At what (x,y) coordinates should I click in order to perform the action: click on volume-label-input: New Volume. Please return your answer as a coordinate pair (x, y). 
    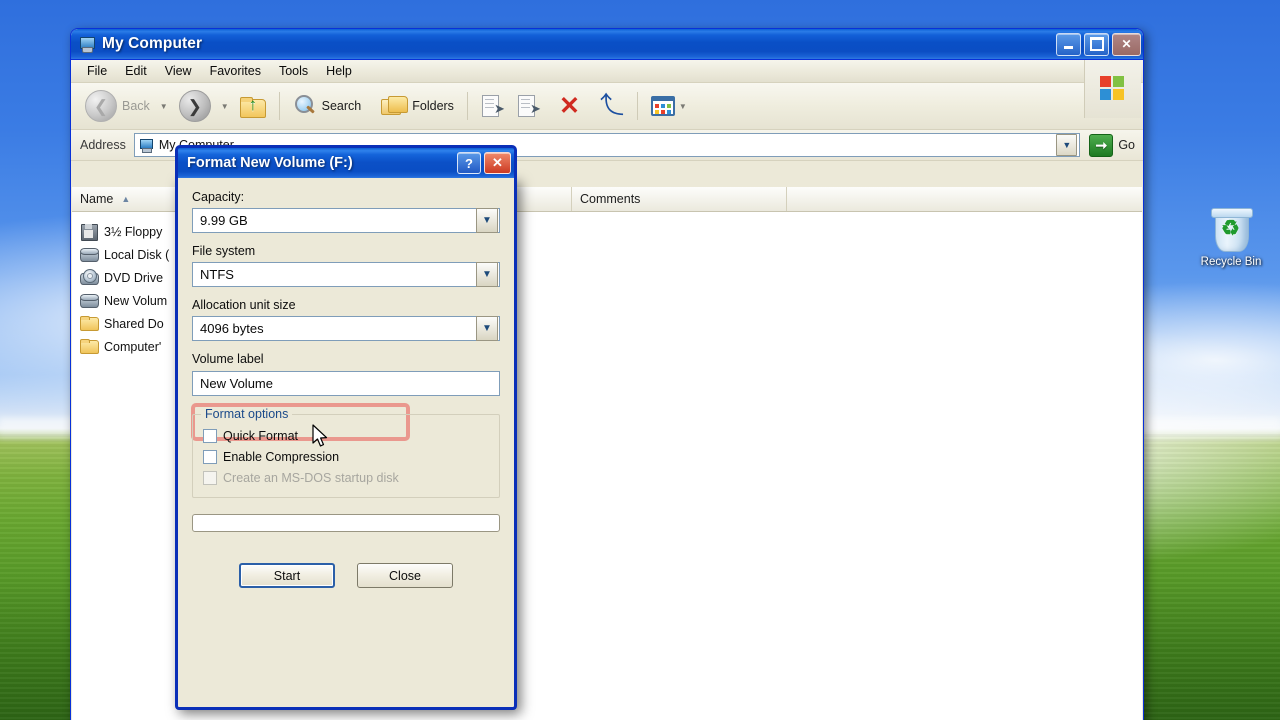
    Looking at the image, I should click on (346, 383).